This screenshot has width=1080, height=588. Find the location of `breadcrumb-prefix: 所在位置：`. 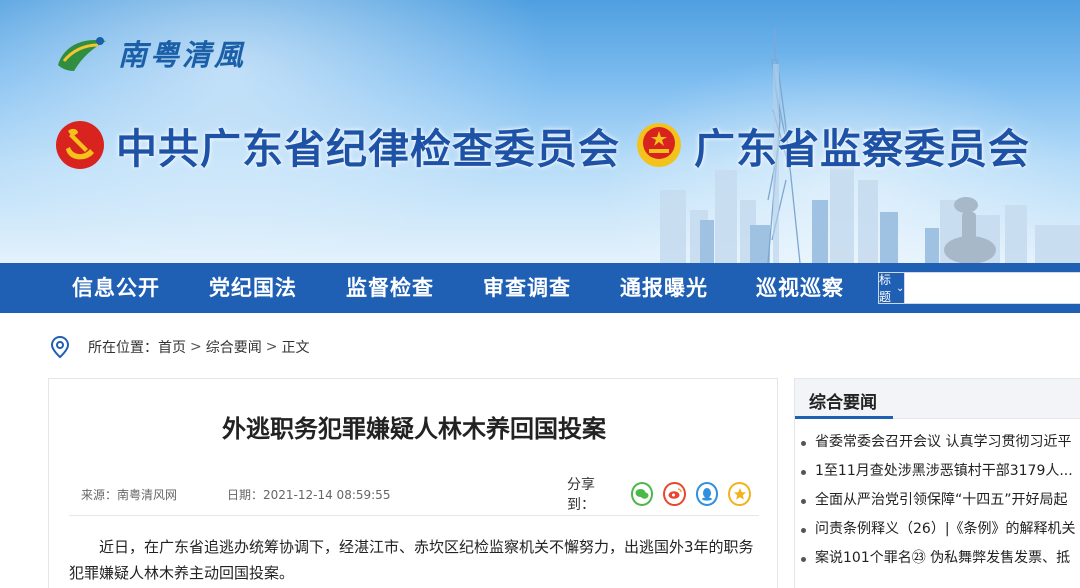

breadcrumb-prefix: 所在位置： is located at coordinates (123, 348).